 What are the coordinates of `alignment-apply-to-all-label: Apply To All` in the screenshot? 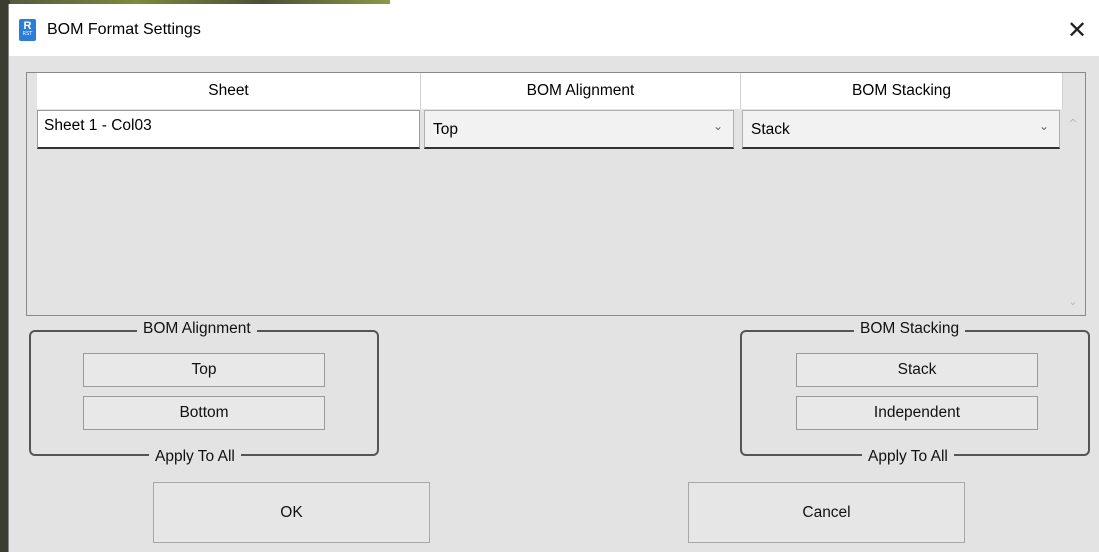 It's located at (195, 457).